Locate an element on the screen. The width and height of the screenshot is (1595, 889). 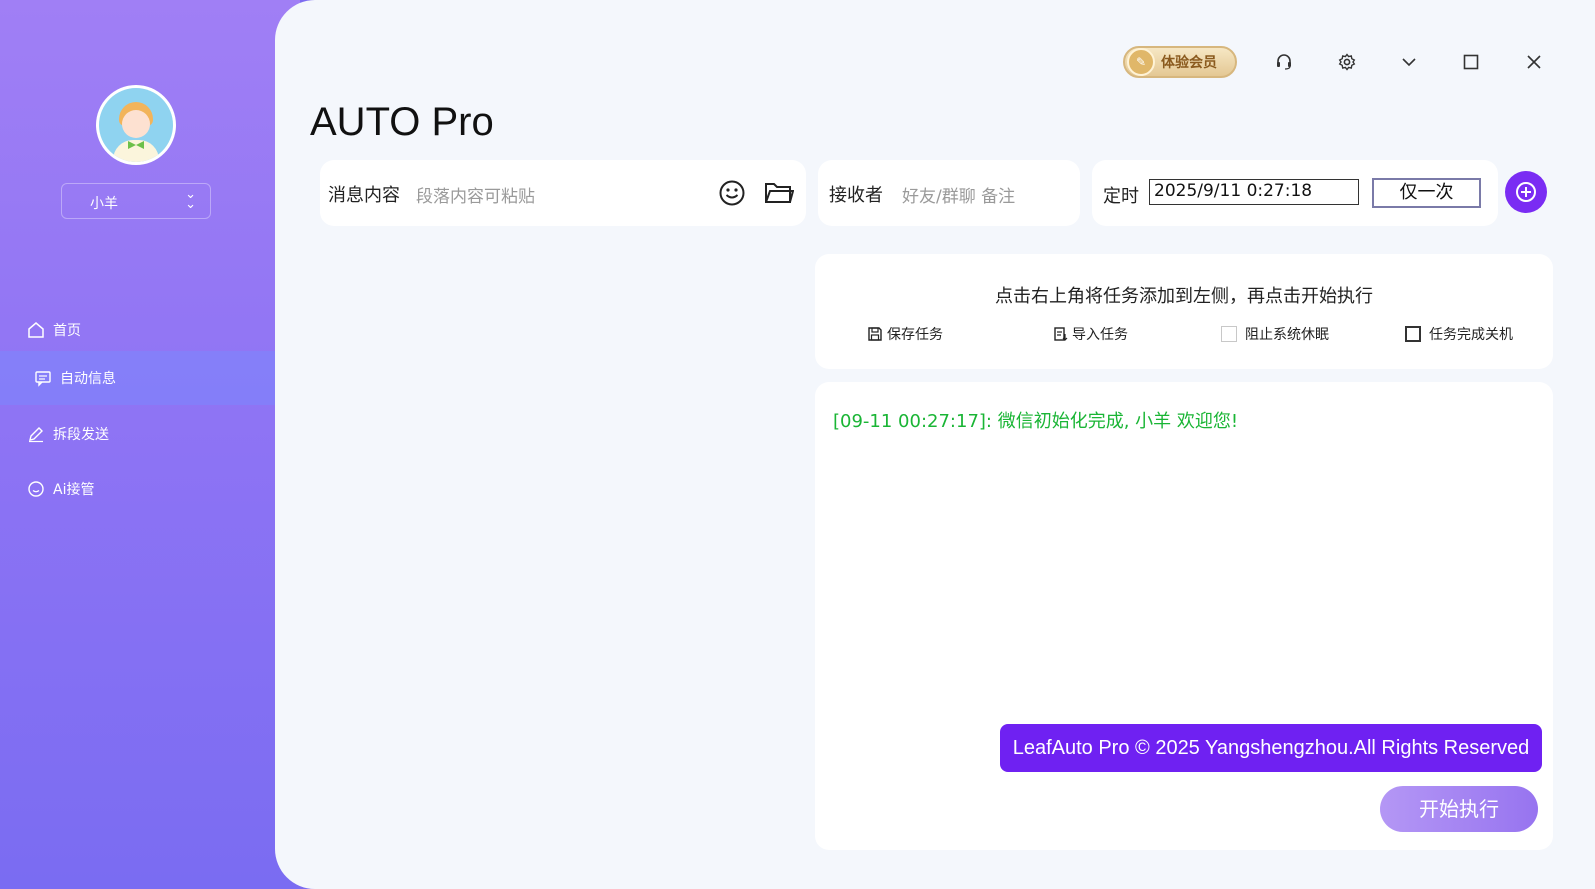
import-task-button: 导入任务 is located at coordinates (1090, 334).